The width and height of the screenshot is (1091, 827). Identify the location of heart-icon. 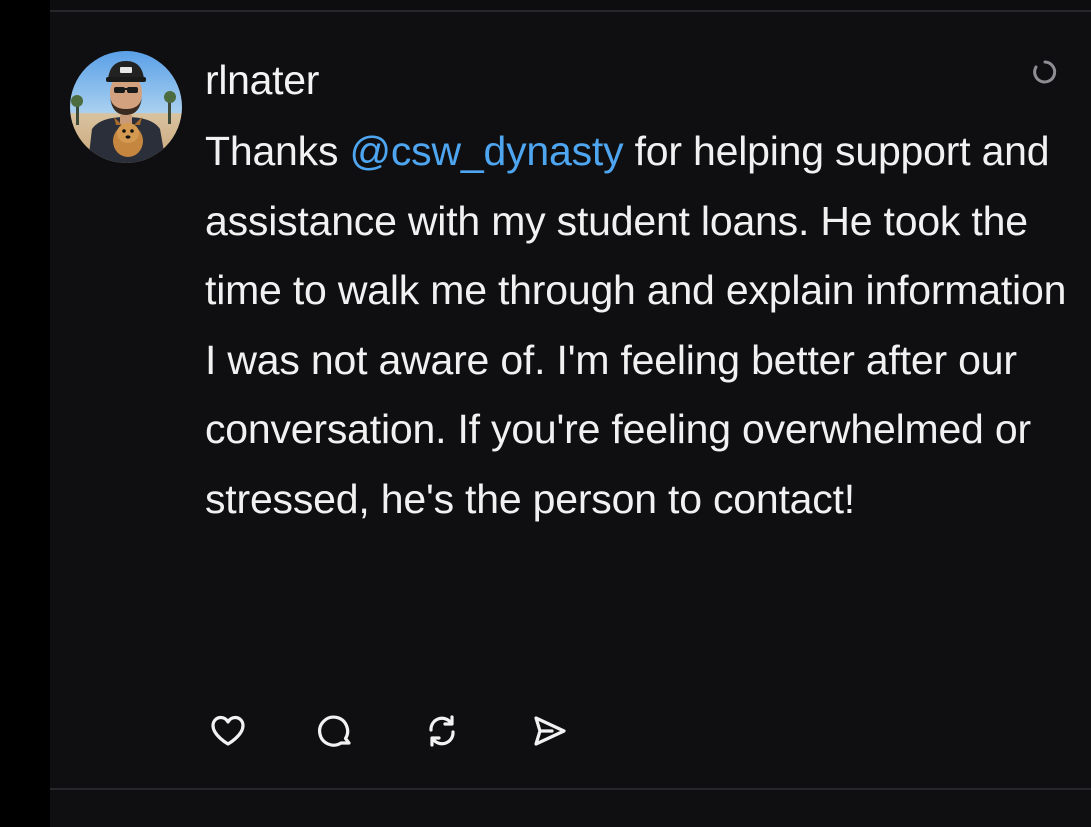
(228, 730).